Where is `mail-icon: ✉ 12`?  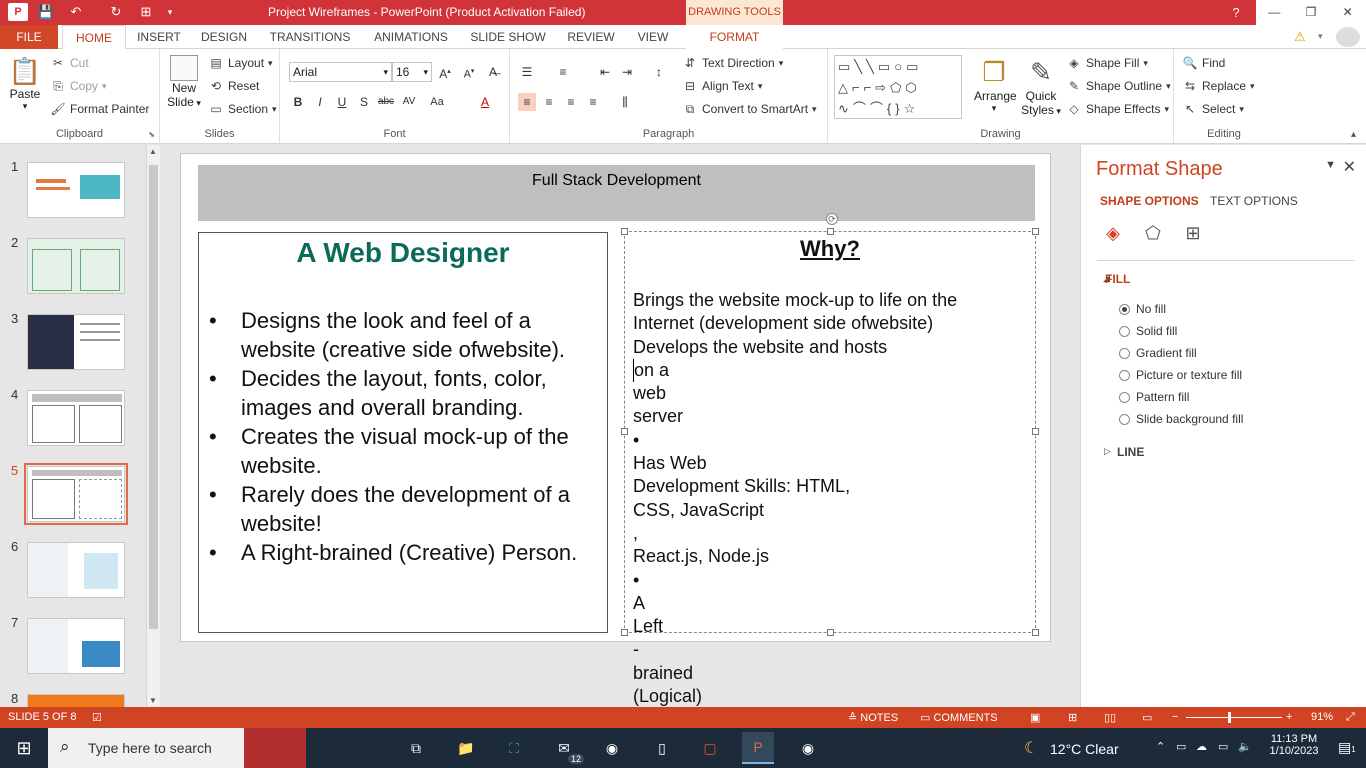 mail-icon: ✉ 12 is located at coordinates (566, 748).